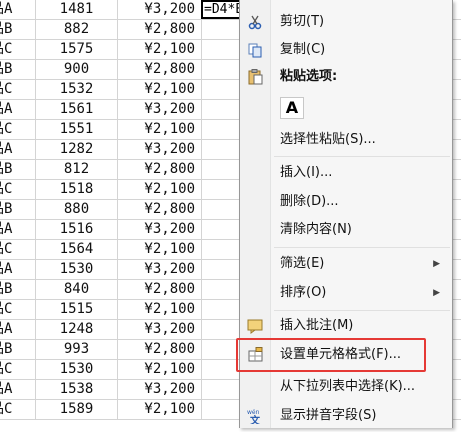  Describe the element at coordinates (77, 209) in the screenshot. I see `quantity-cell: 880` at that location.